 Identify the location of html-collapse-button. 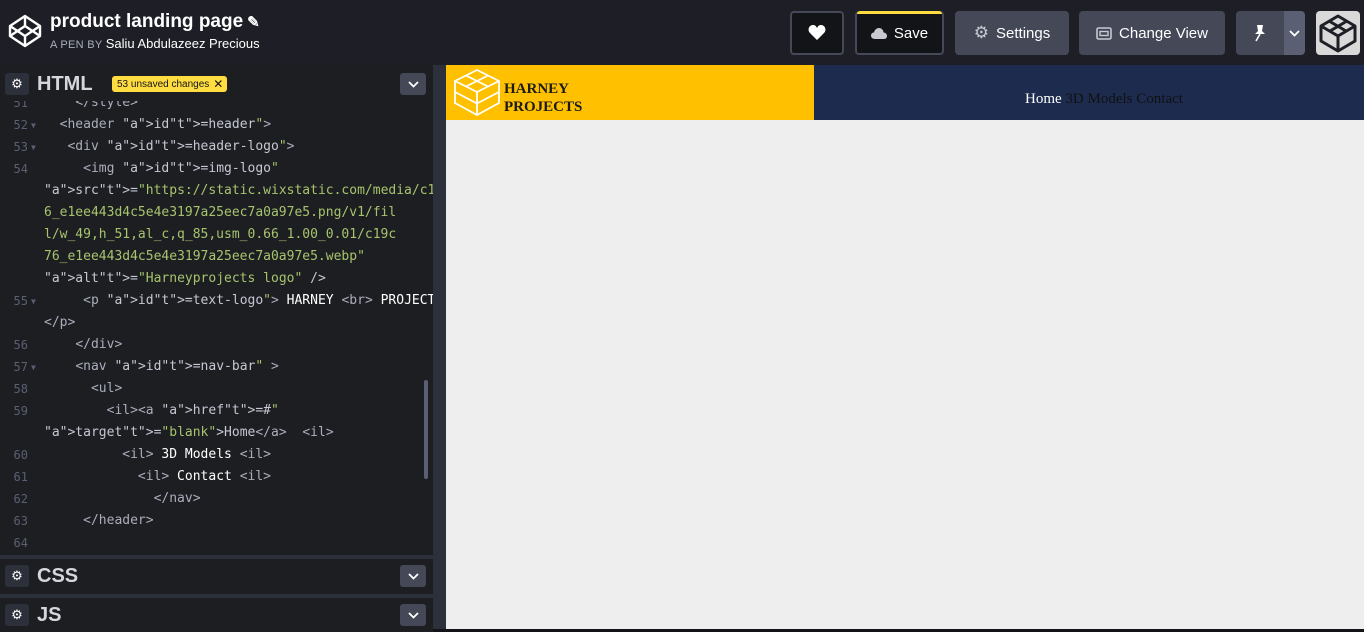
(413, 84).